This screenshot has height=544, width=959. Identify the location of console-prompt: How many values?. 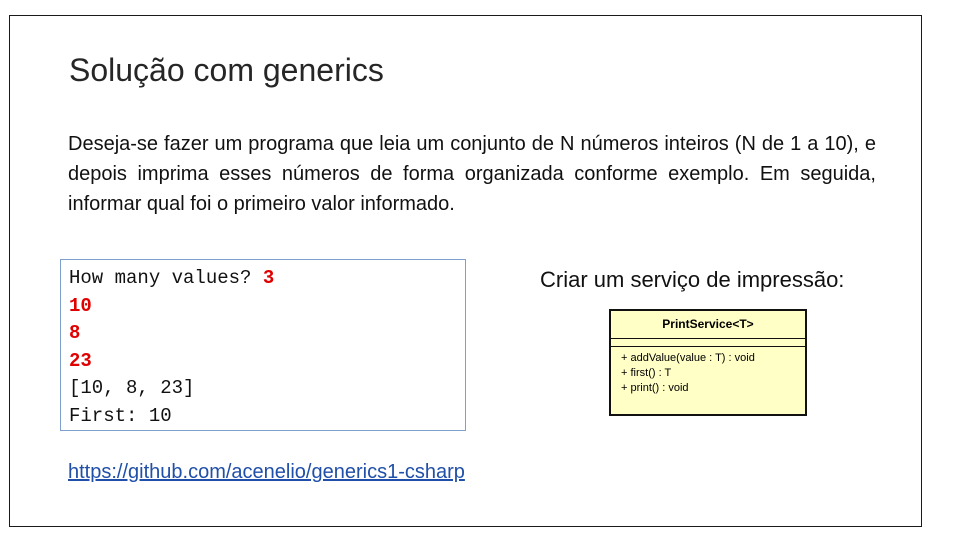
(166, 278).